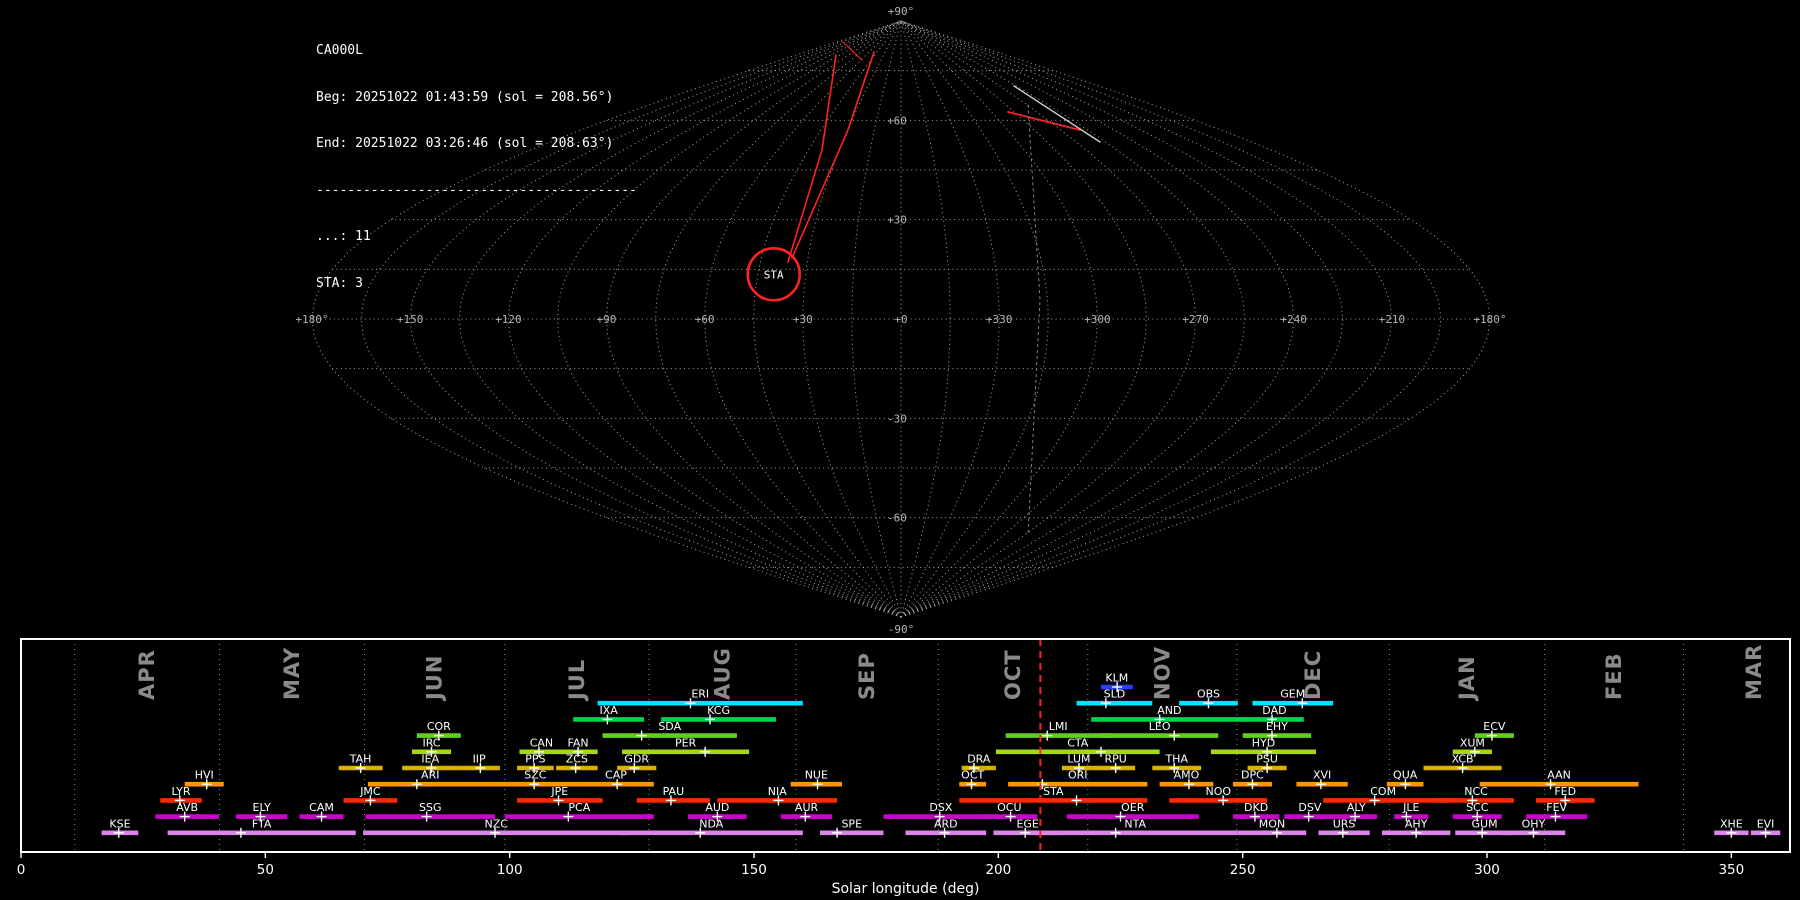  I want to click on radiant-label: STA, so click(774, 274).